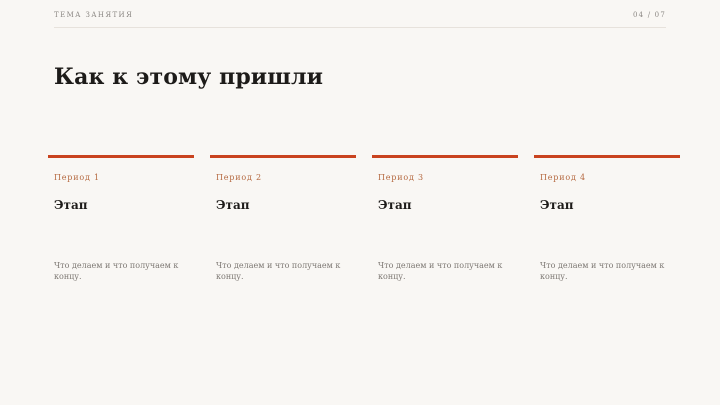 The image size is (720, 405). Describe the element at coordinates (563, 177) in the screenshot. I see `period-label: Период 4` at that location.